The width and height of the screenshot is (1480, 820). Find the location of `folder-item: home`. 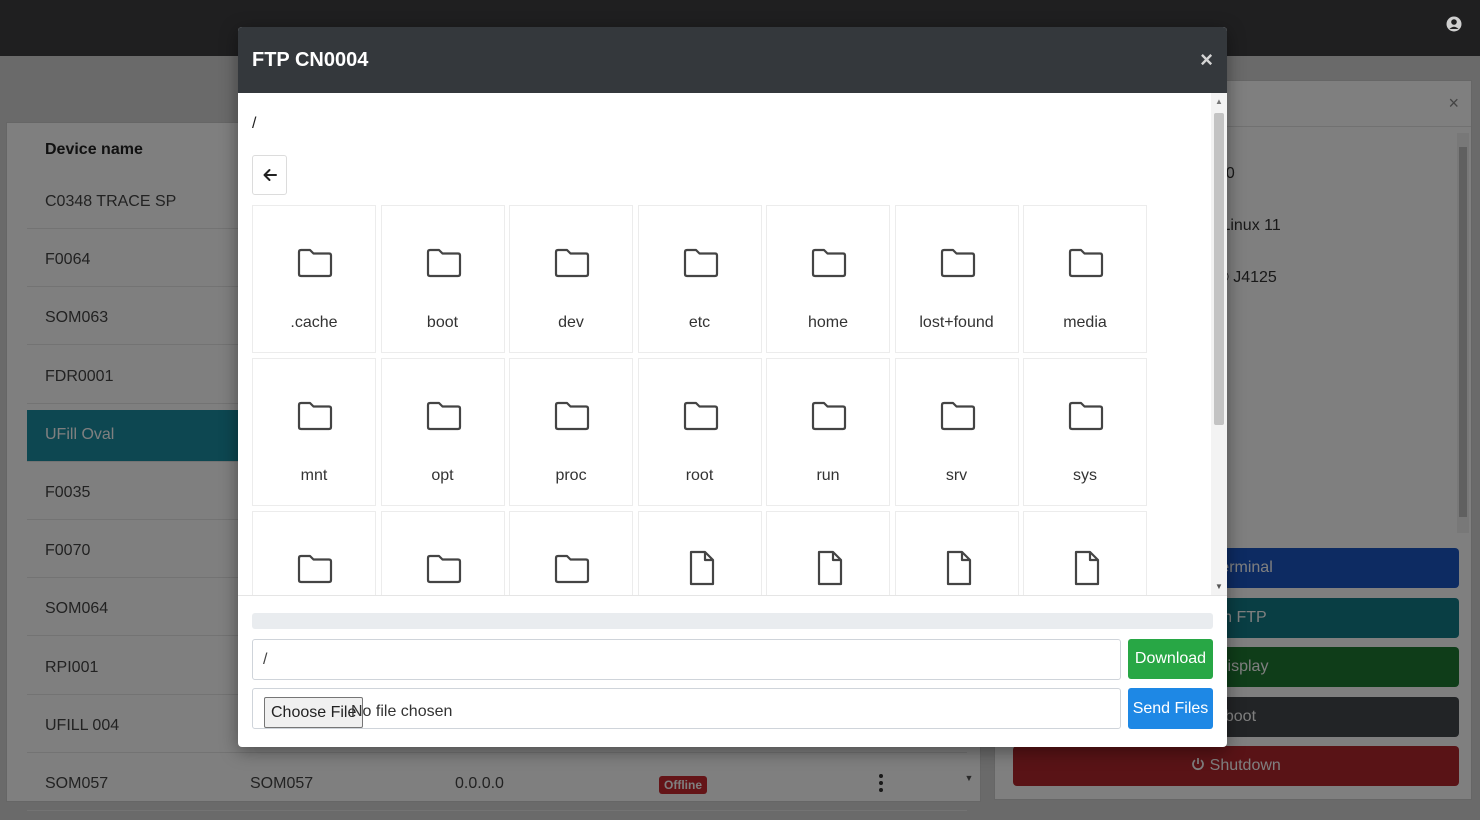

folder-item: home is located at coordinates (828, 279).